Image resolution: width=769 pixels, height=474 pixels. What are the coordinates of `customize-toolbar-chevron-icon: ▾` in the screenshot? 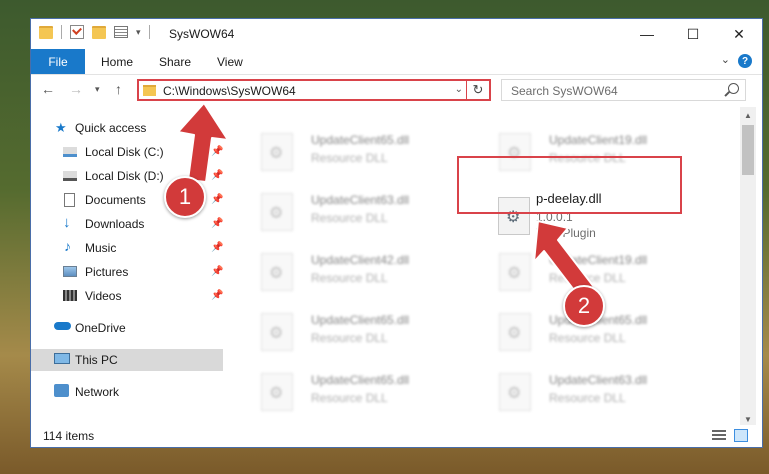 It's located at (138, 32).